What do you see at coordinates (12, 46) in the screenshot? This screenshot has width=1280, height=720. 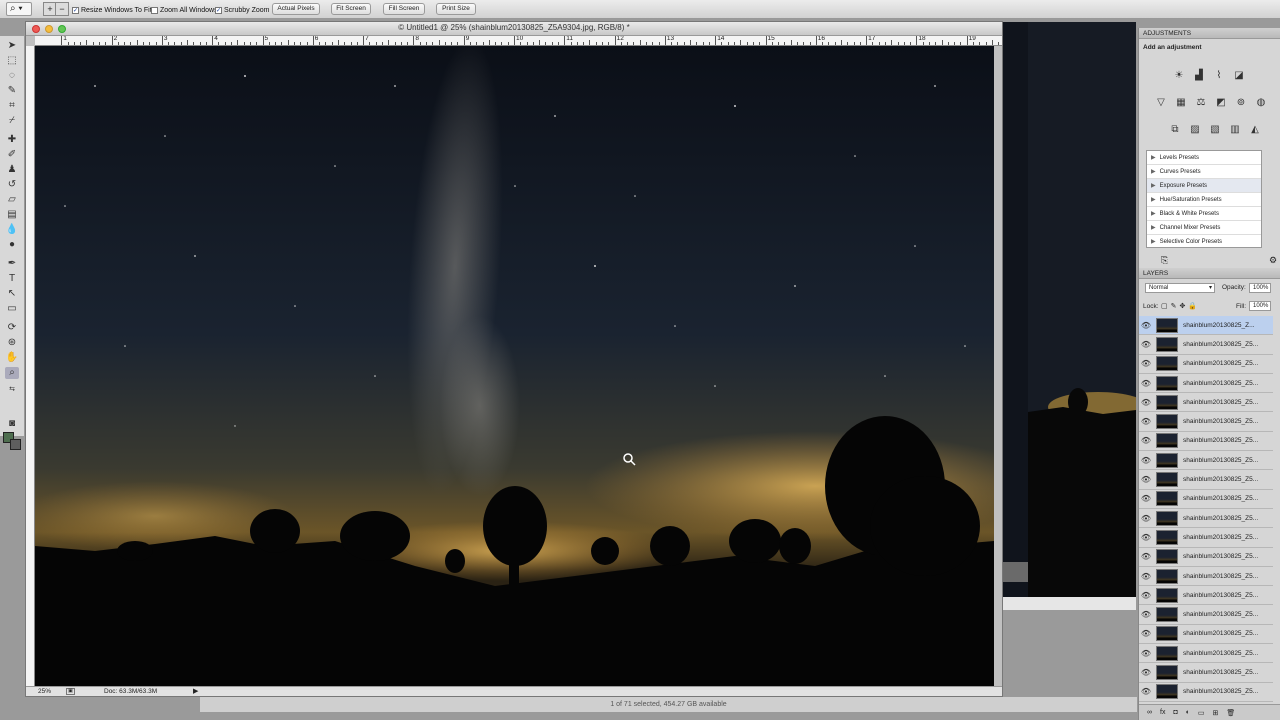 I see `move-tool-icon: ➤` at bounding box center [12, 46].